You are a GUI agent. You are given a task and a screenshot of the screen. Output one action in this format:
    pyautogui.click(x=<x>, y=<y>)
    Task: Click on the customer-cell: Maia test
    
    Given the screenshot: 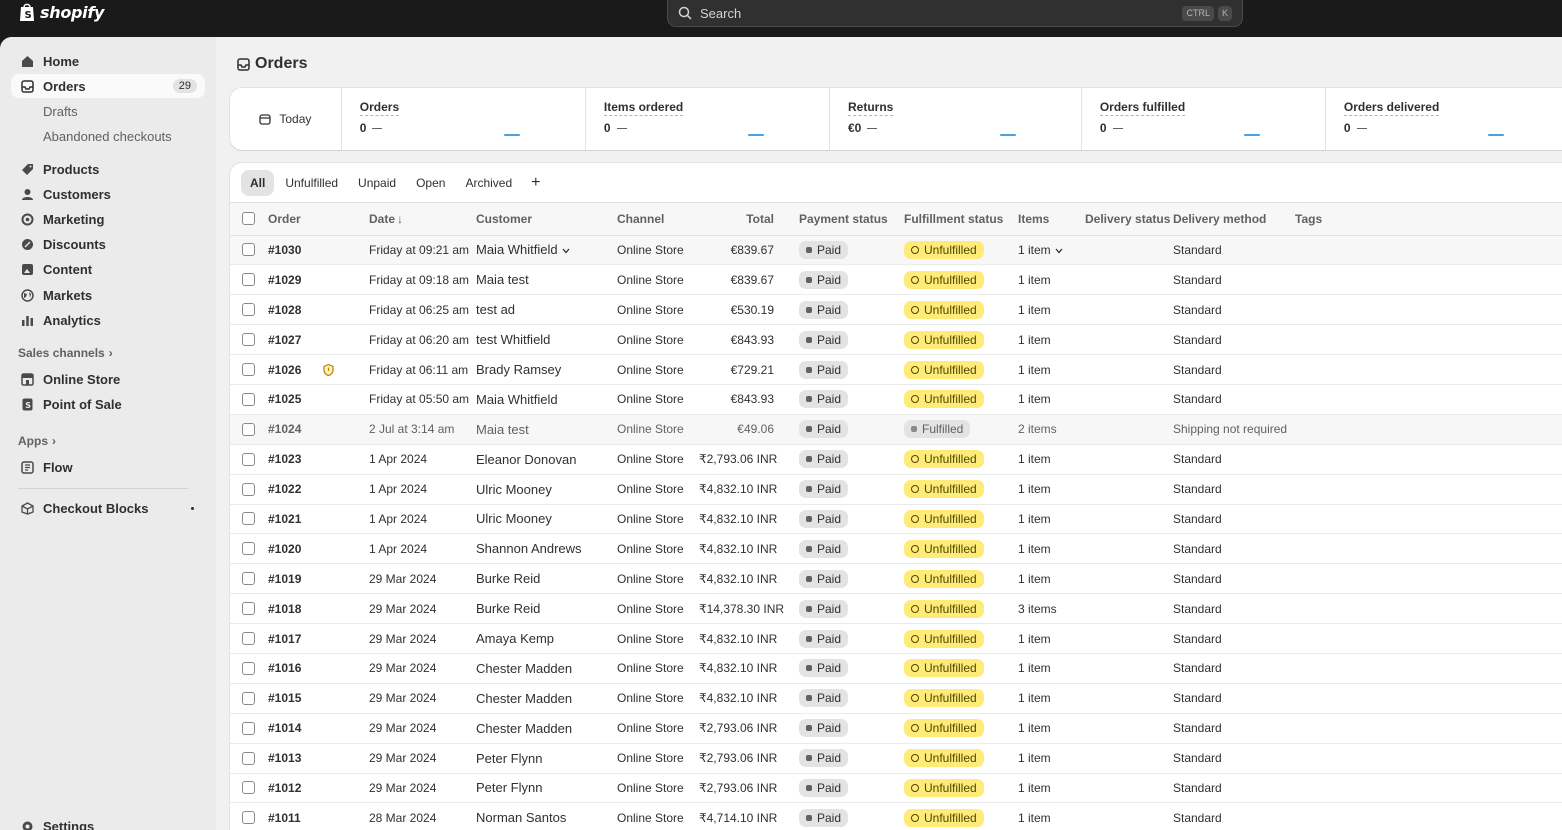 What is the action you would take?
    pyautogui.click(x=546, y=280)
    